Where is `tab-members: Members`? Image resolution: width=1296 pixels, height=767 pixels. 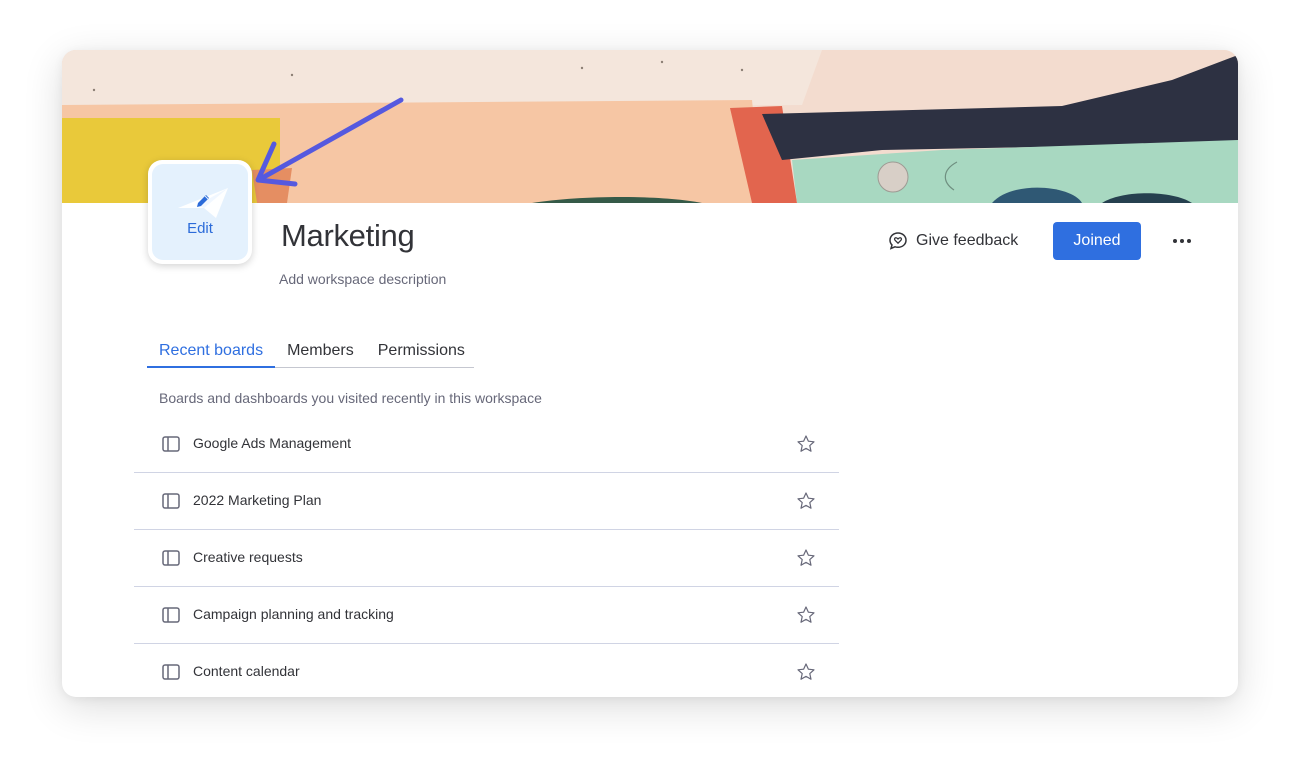 tab-members: Members is located at coordinates (320, 350).